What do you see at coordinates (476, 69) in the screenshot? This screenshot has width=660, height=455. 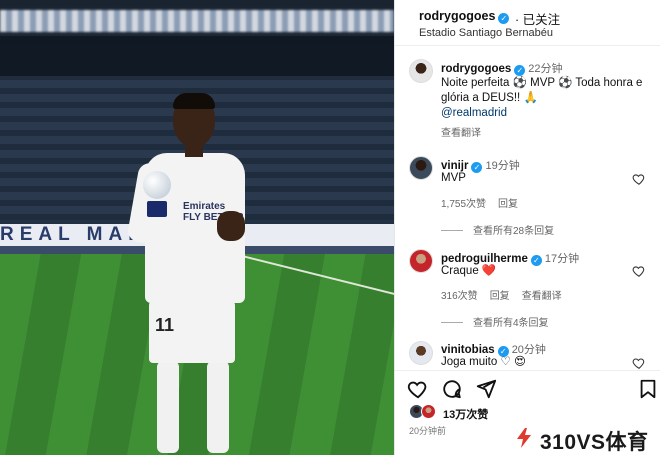 I see `caption-username: rodrygogoes` at bounding box center [476, 69].